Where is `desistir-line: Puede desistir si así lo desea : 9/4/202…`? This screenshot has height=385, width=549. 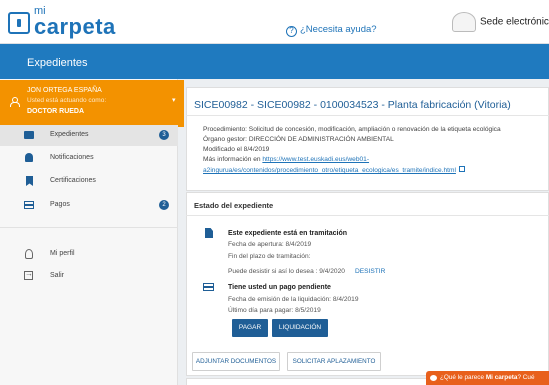
desistir-line: Puede desistir si así lo desea : 9/4/202… is located at coordinates (306, 271).